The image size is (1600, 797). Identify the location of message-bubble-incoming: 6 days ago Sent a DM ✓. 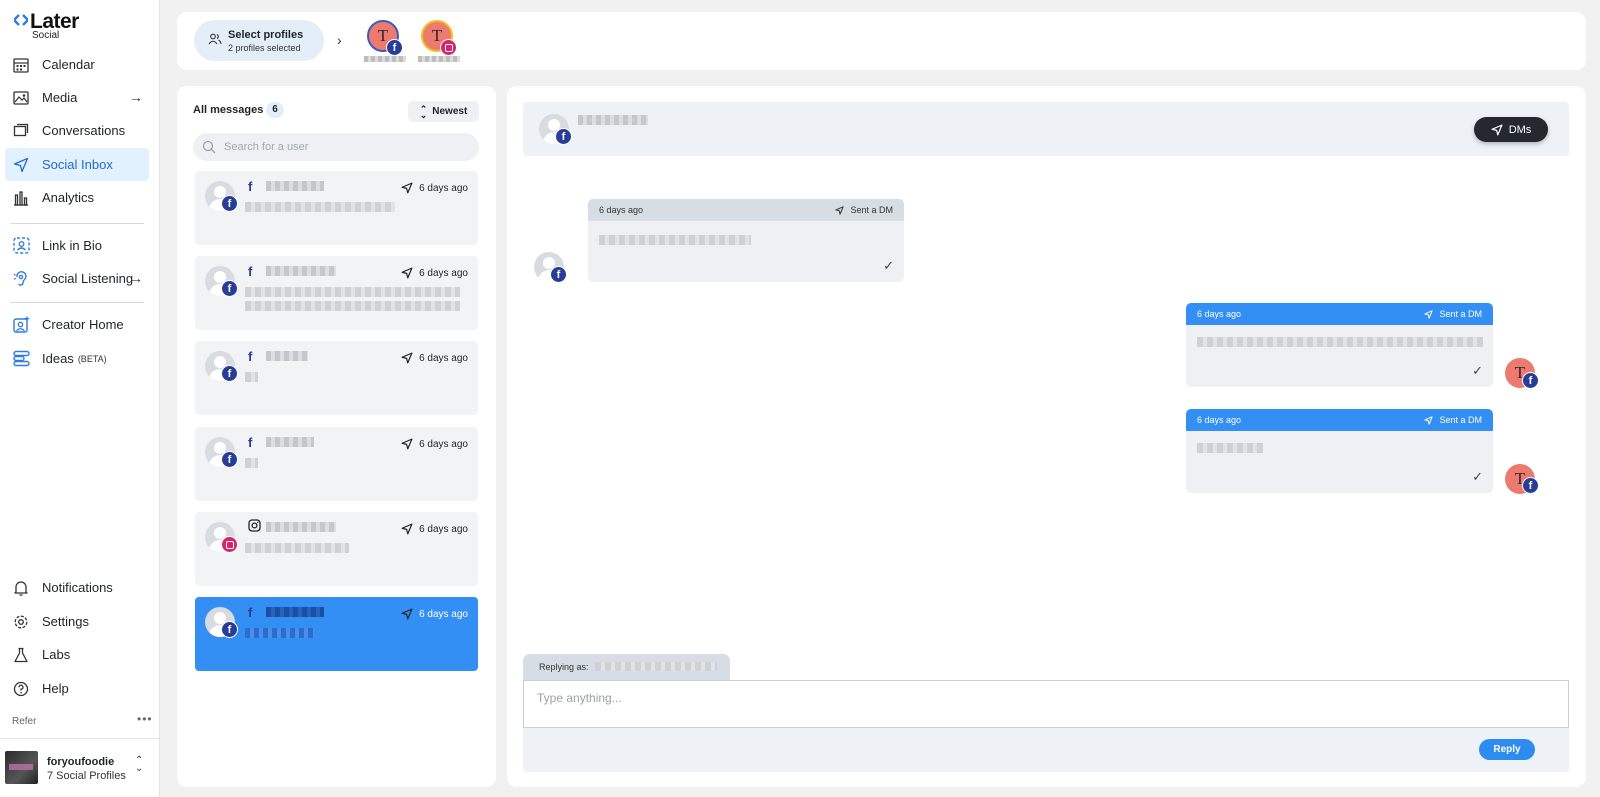
(746, 240).